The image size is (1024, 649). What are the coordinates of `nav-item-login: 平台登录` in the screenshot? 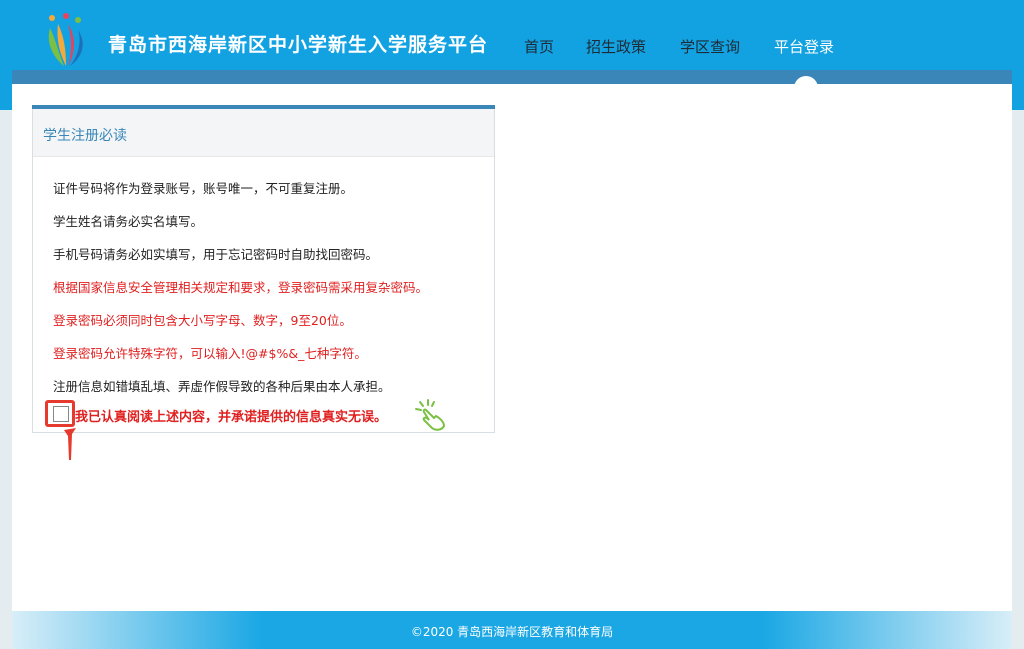 It's located at (804, 46).